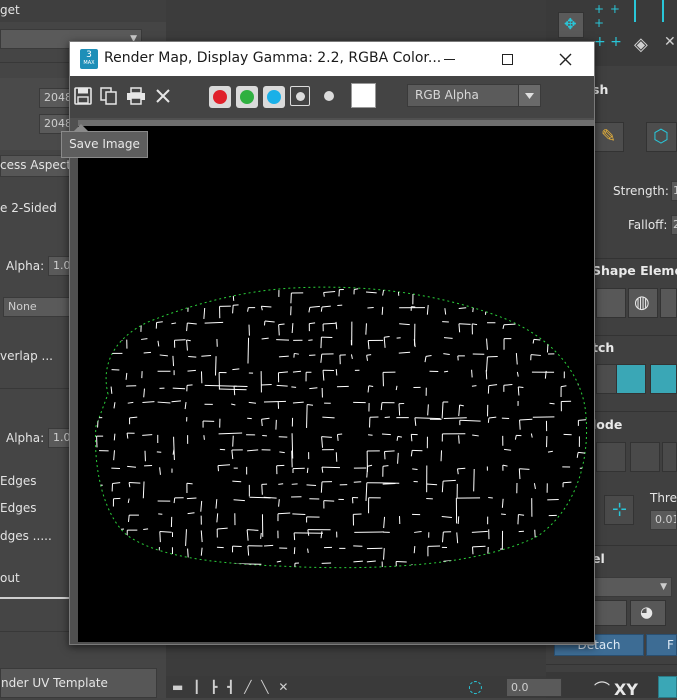  I want to click on element-select: ▼, so click(632, 587).